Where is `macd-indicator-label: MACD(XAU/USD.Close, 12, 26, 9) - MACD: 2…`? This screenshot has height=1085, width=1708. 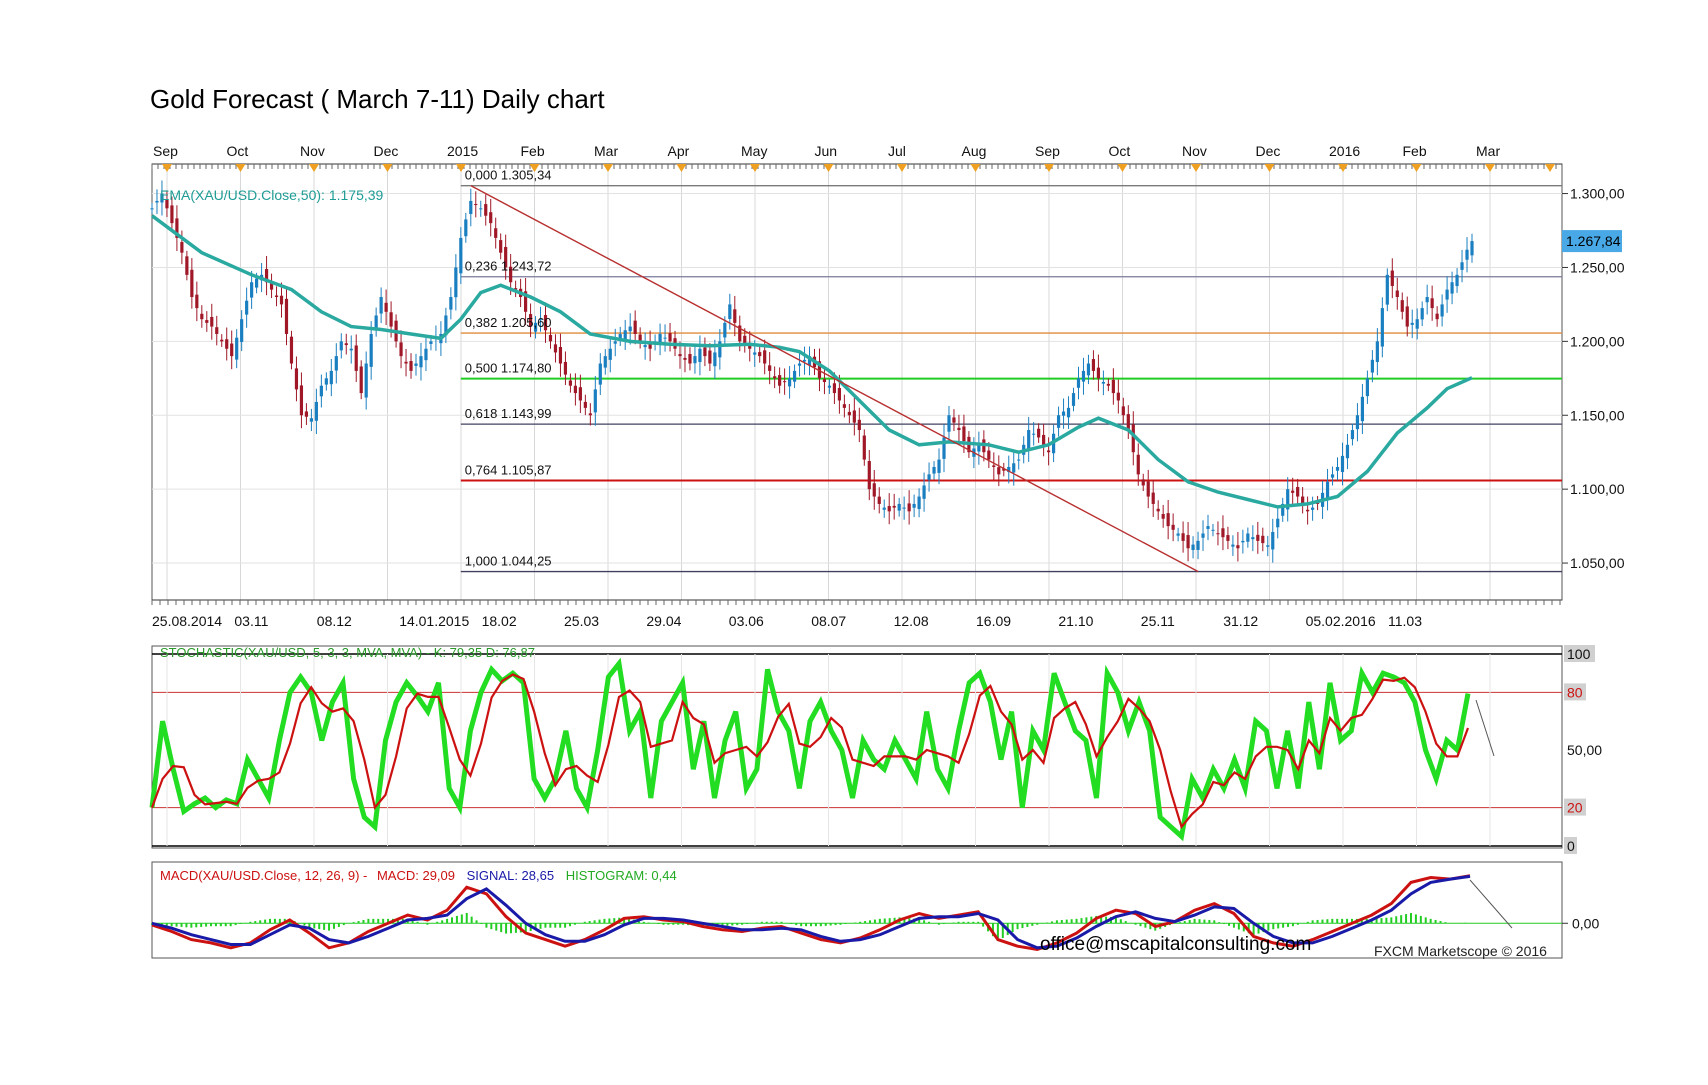 macd-indicator-label: MACD(XAU/USD.Close, 12, 26, 9) - MACD: 2… is located at coordinates (418, 875).